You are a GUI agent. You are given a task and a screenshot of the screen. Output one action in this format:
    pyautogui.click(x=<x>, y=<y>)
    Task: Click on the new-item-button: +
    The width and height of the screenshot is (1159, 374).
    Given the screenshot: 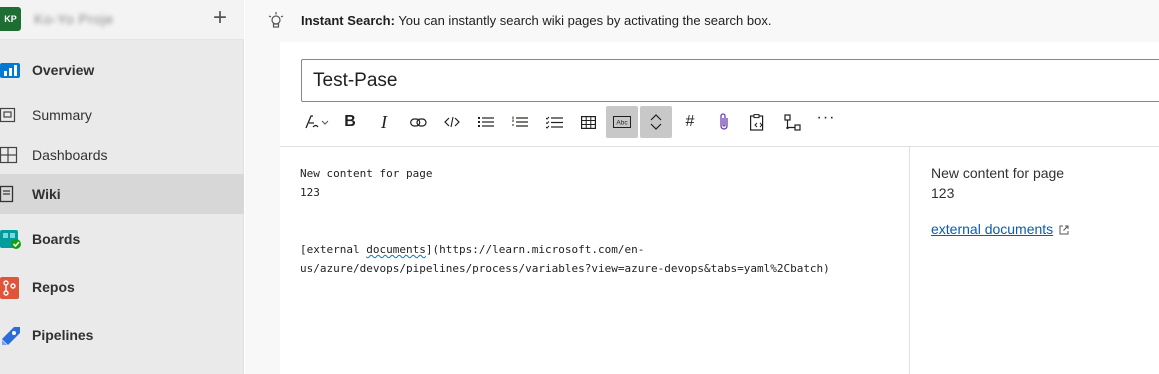 What is the action you would take?
    pyautogui.click(x=220, y=19)
    